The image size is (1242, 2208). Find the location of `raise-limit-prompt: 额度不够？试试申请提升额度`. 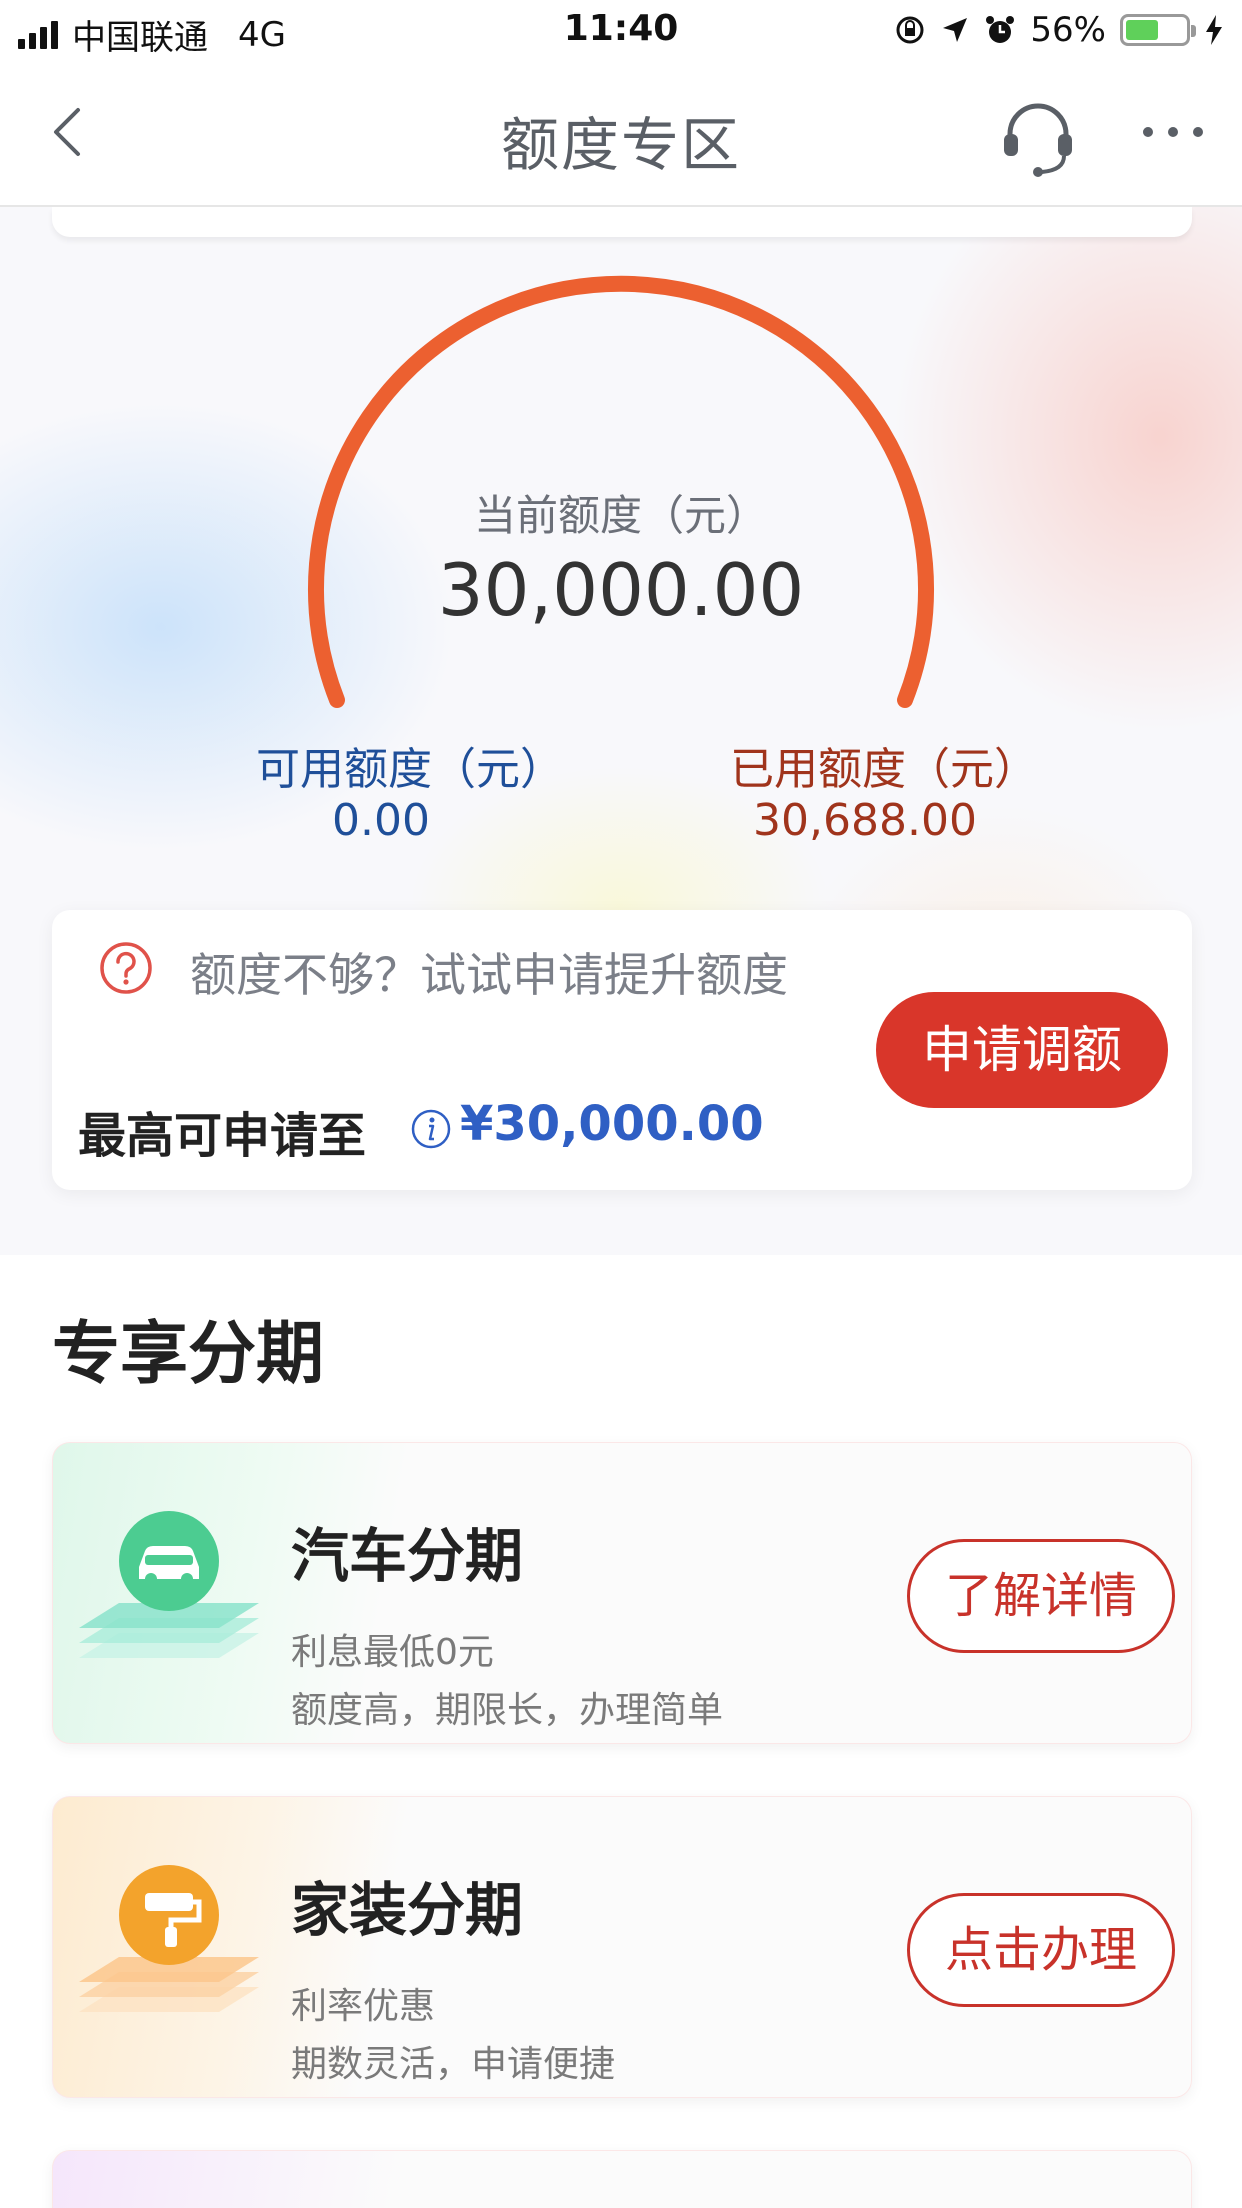

raise-limit-prompt: 额度不够？试试申请提升额度 is located at coordinates (489, 975).